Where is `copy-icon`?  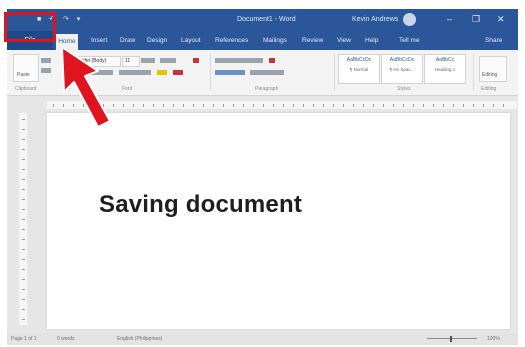
copy-icon is located at coordinates (46, 70).